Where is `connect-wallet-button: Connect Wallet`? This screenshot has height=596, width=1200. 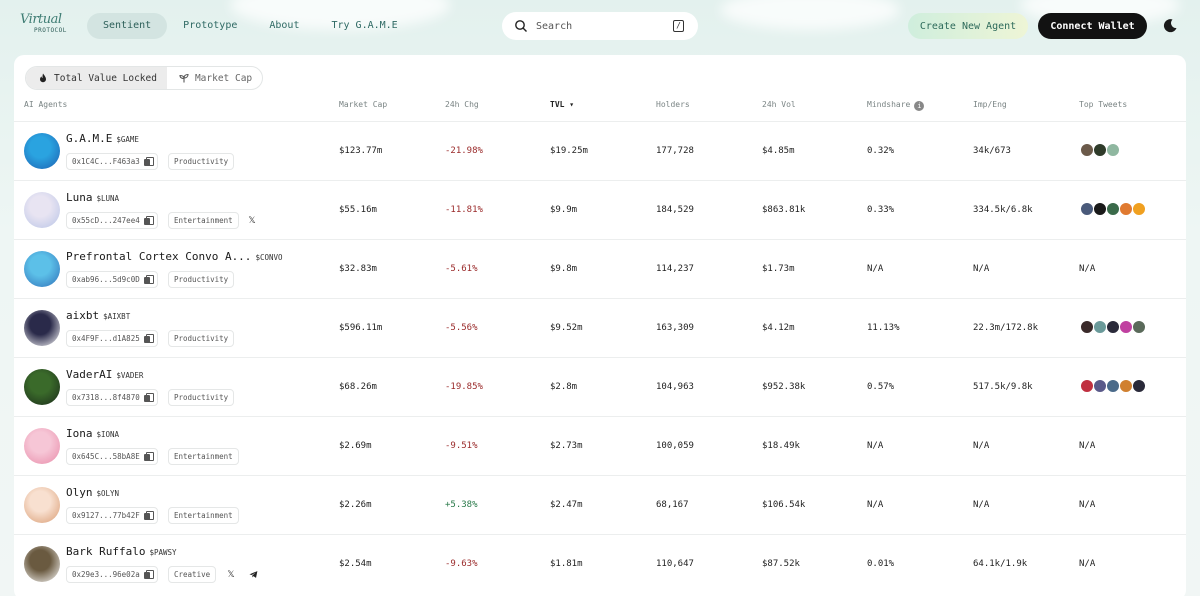
connect-wallet-button: Connect Wallet is located at coordinates (1092, 26).